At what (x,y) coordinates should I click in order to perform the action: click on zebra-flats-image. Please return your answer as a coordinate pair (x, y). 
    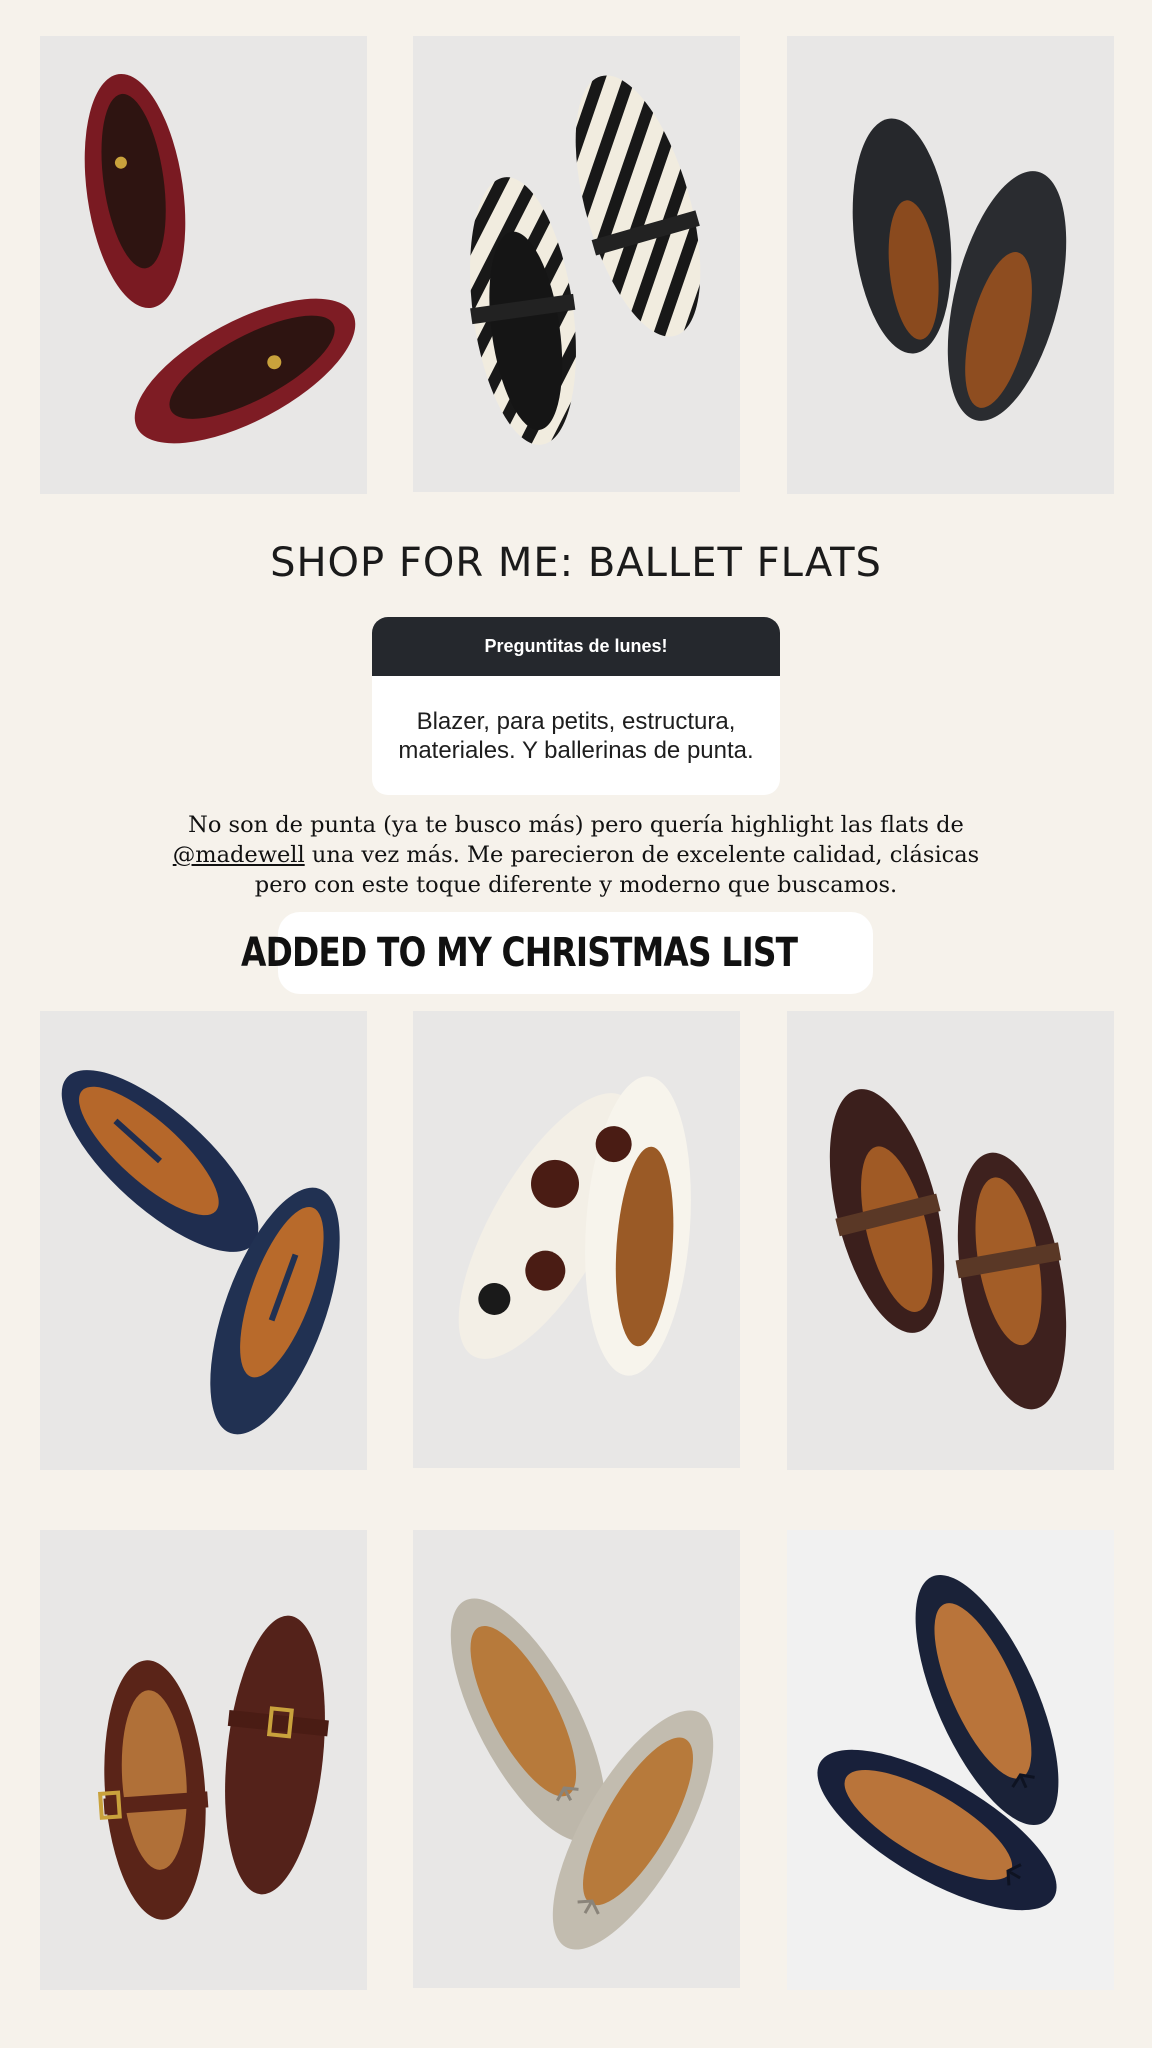
    Looking at the image, I should click on (585, 260).